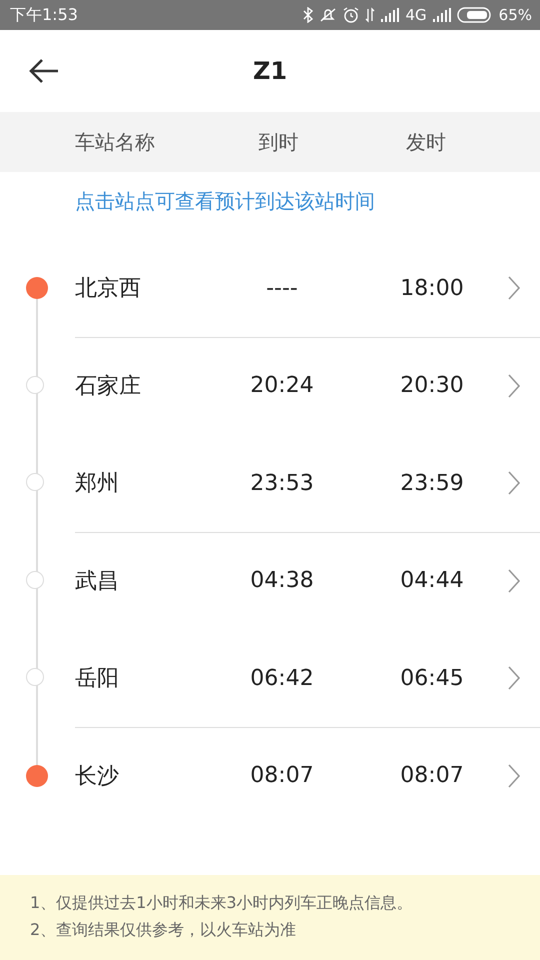  What do you see at coordinates (97, 484) in the screenshot?
I see `station-name: 郑州` at bounding box center [97, 484].